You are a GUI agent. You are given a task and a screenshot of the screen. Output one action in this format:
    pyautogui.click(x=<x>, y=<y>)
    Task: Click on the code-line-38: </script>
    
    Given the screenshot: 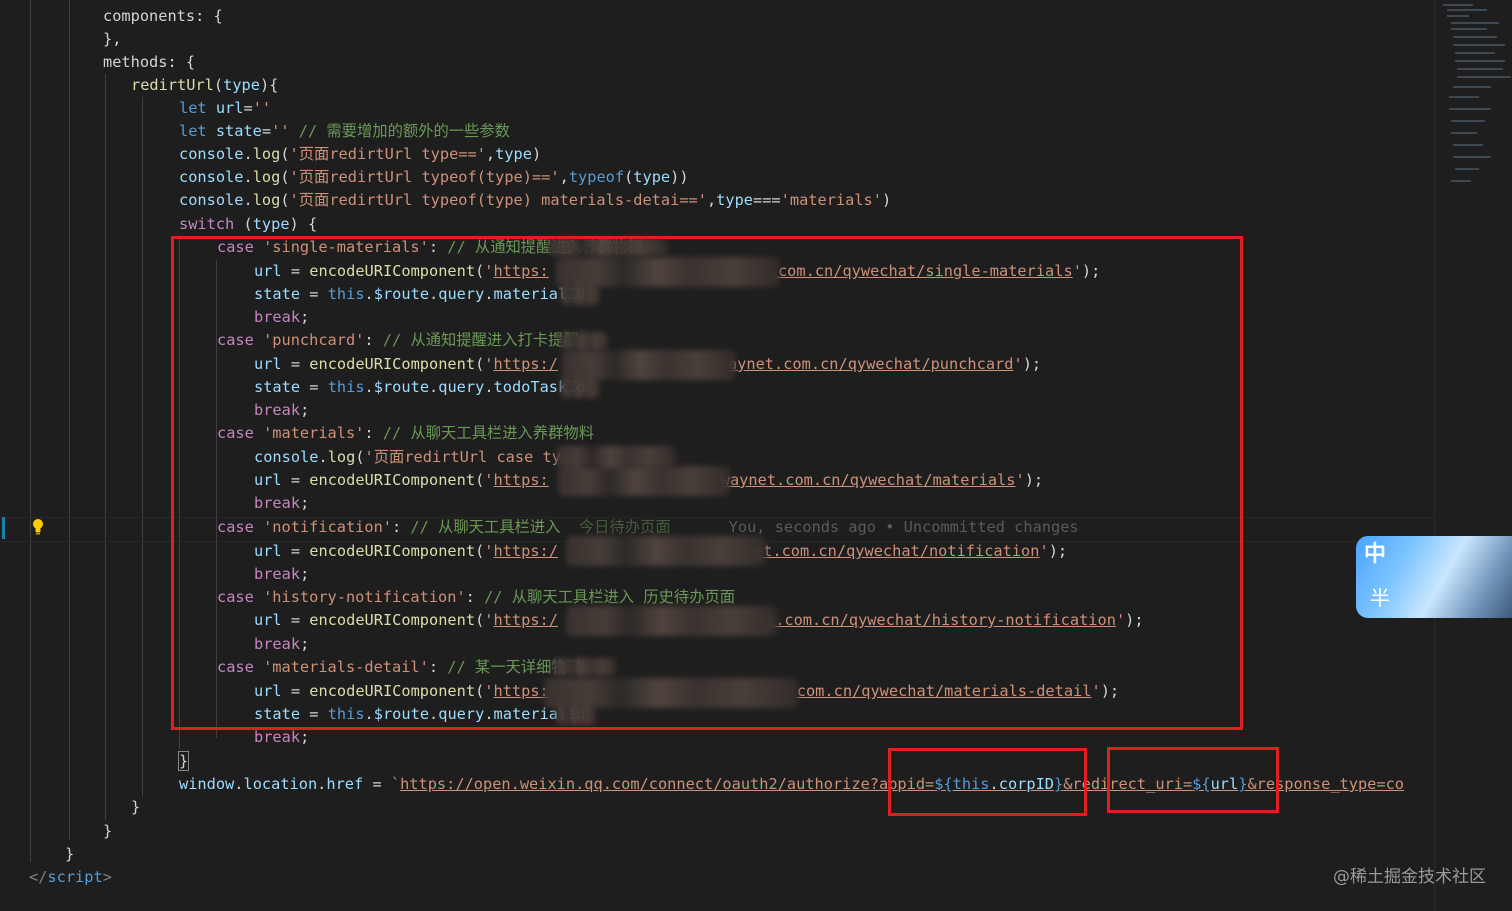 What is the action you would take?
    pyautogui.click(x=70, y=877)
    